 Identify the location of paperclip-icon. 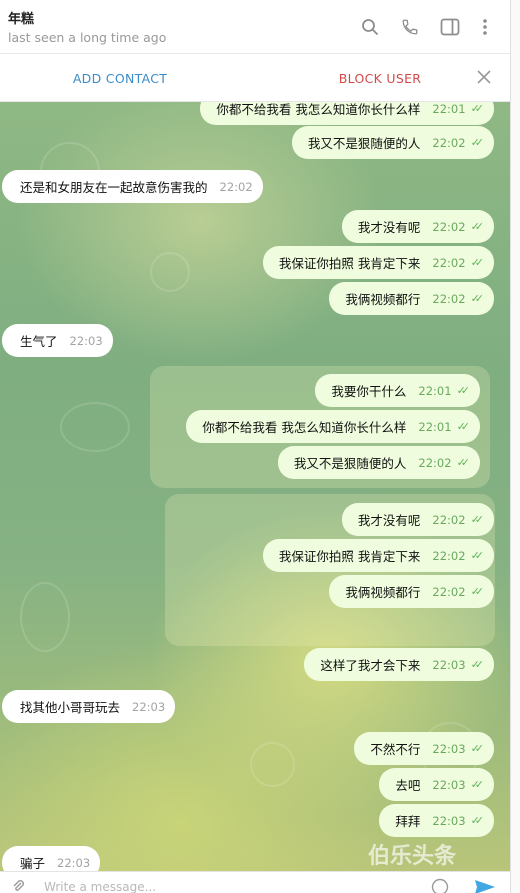
(18, 885).